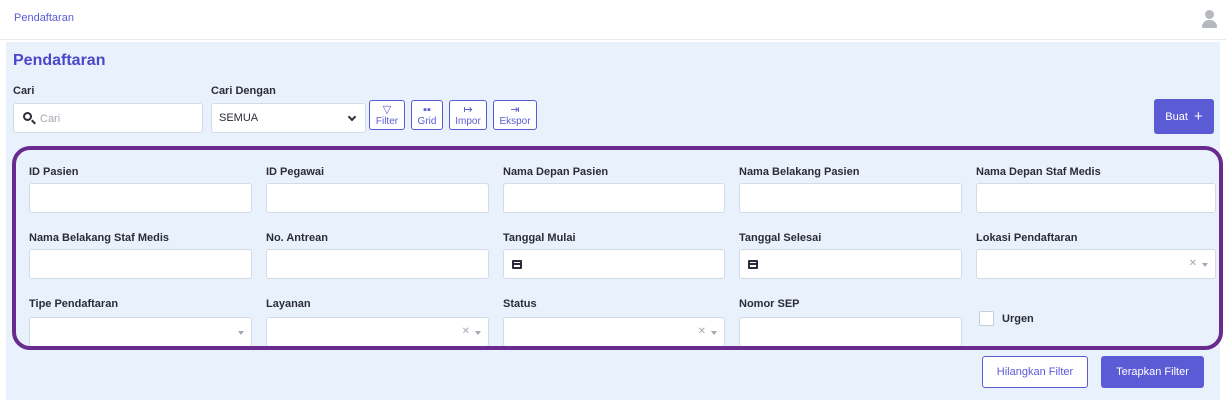 This screenshot has height=405, width=1226. Describe the element at coordinates (515, 121) in the screenshot. I see `export-button-label: Ekspor` at that location.